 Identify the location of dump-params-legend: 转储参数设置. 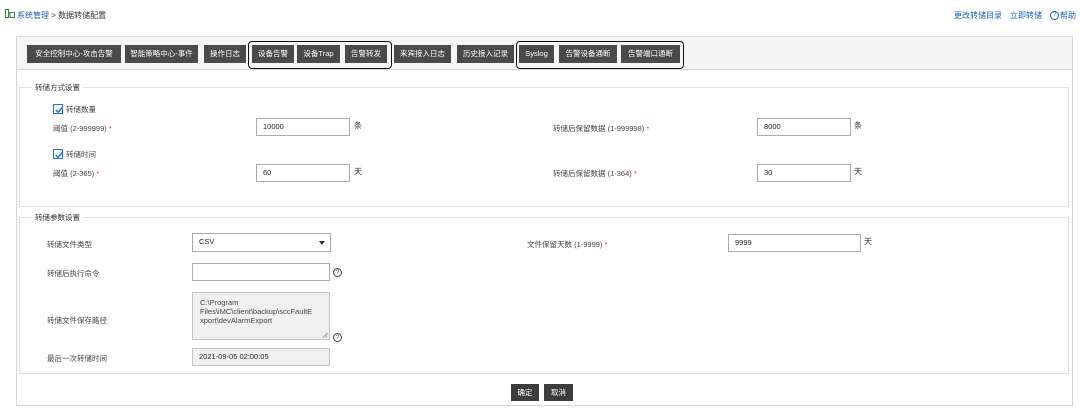
(57, 217).